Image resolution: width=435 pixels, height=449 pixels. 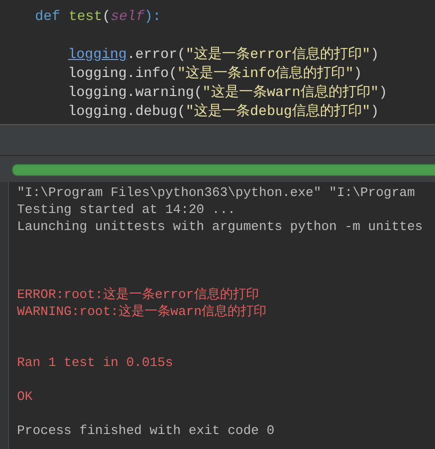 What do you see at coordinates (223, 112) in the screenshot?
I see `code-line: logging.debug("这是一条debug信息的打印")` at bounding box center [223, 112].